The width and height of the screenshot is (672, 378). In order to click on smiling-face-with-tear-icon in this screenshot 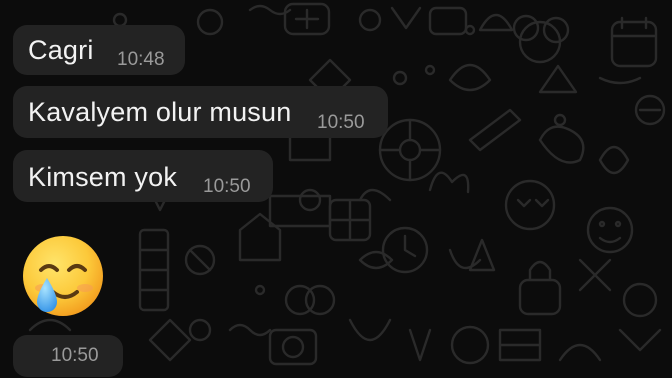, I will do `click(63, 278)`.